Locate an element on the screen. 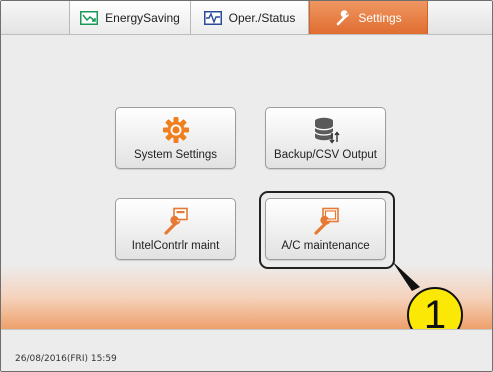  tab-label: EnergySaving is located at coordinates (142, 17).